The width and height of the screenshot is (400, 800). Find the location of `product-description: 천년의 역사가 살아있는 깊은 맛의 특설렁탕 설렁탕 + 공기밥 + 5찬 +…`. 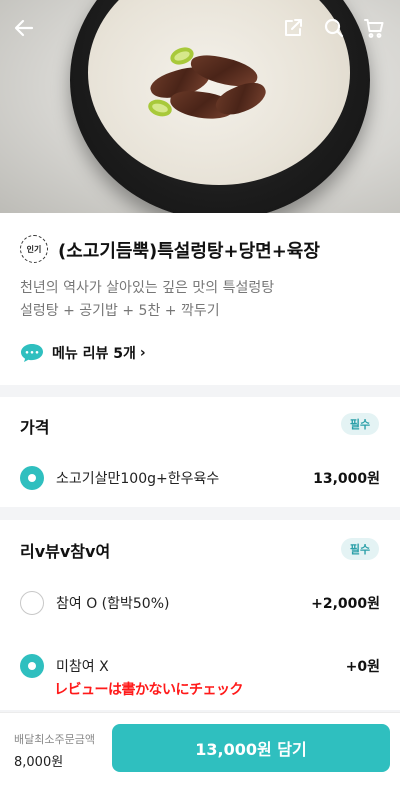

product-description: 천년의 역사가 살아있는 깊은 맛의 특설렁탕 설렁탕 + 공기밥 + 5찬 +… is located at coordinates (147, 300).